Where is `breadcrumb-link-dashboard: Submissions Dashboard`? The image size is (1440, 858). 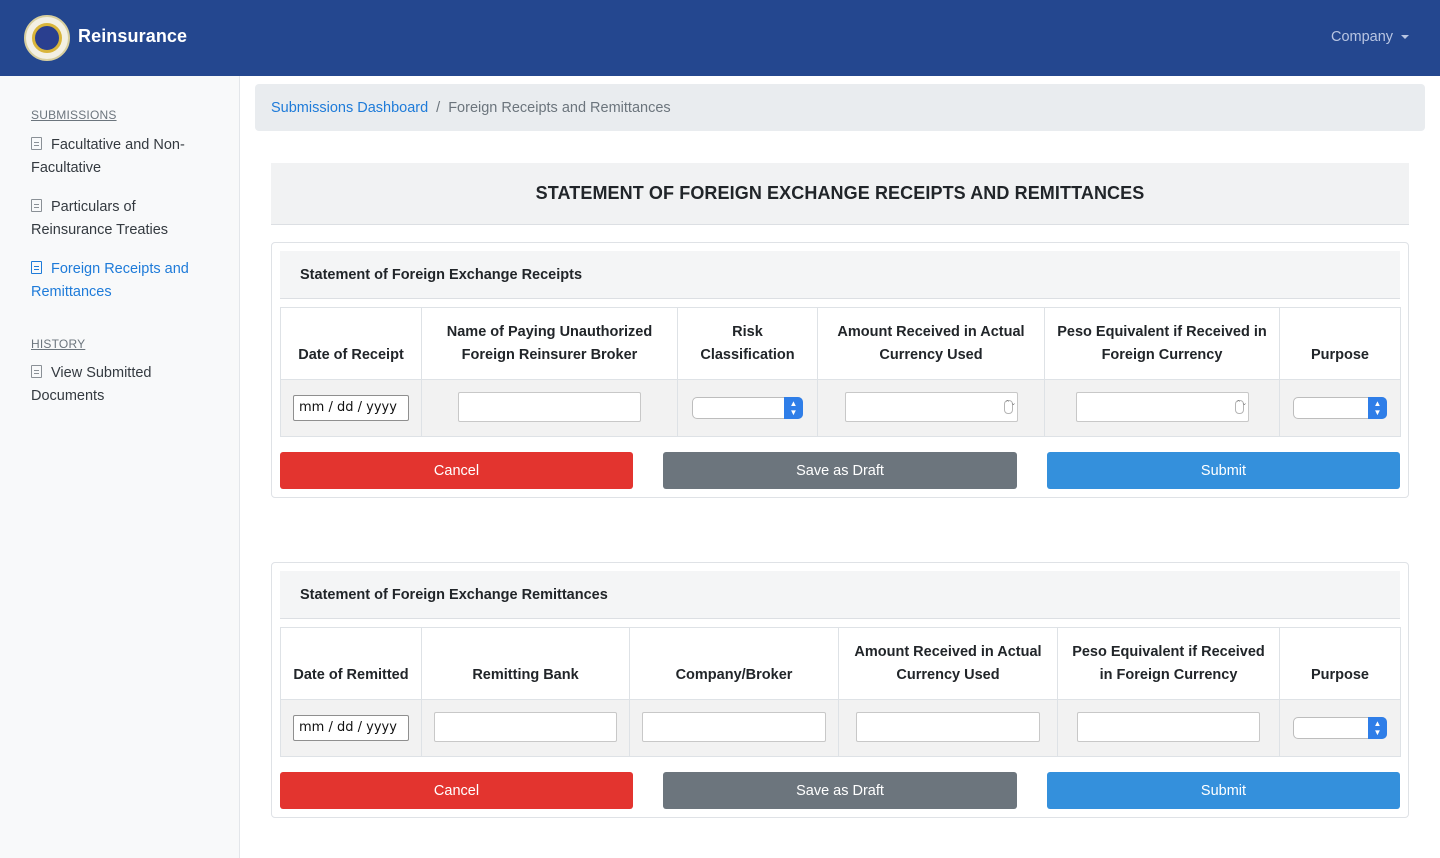 breadcrumb-link-dashboard: Submissions Dashboard is located at coordinates (349, 108).